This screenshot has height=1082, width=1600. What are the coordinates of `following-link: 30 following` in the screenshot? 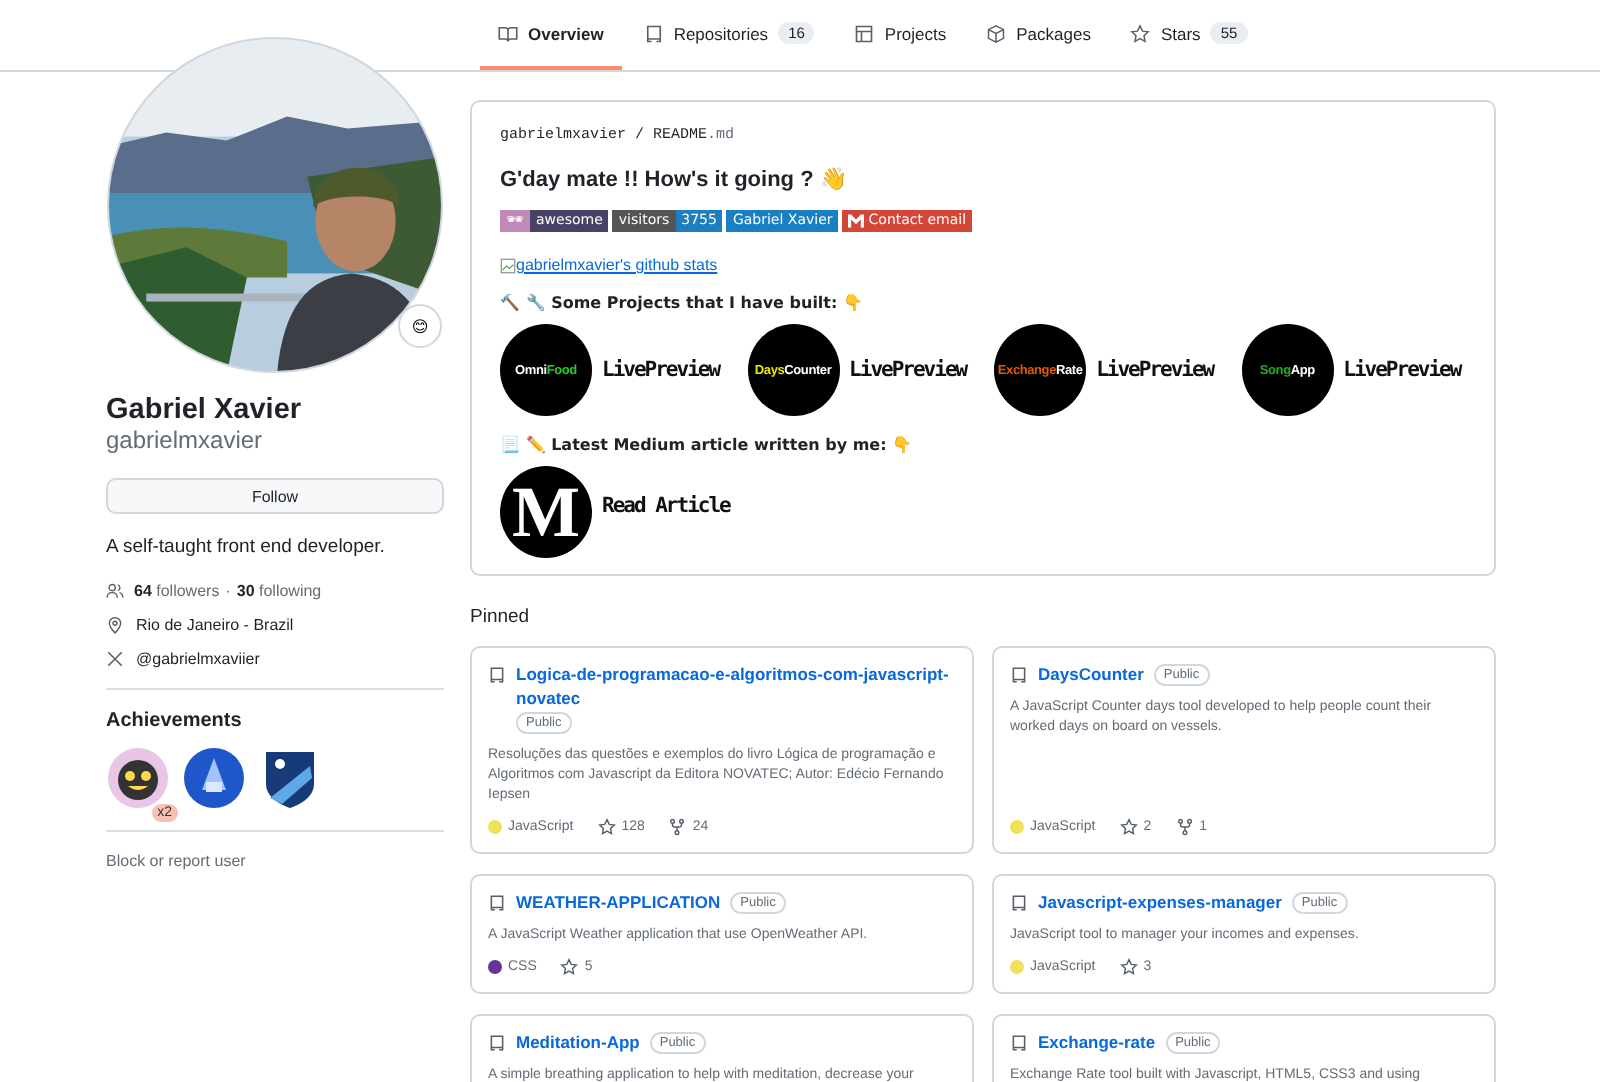 It's located at (279, 591).